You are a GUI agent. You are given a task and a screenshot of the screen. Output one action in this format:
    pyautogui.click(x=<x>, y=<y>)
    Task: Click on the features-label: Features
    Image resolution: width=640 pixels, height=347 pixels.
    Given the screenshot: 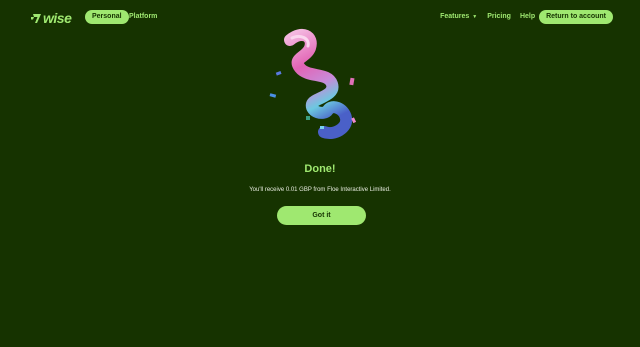 What is the action you would take?
    pyautogui.click(x=455, y=16)
    